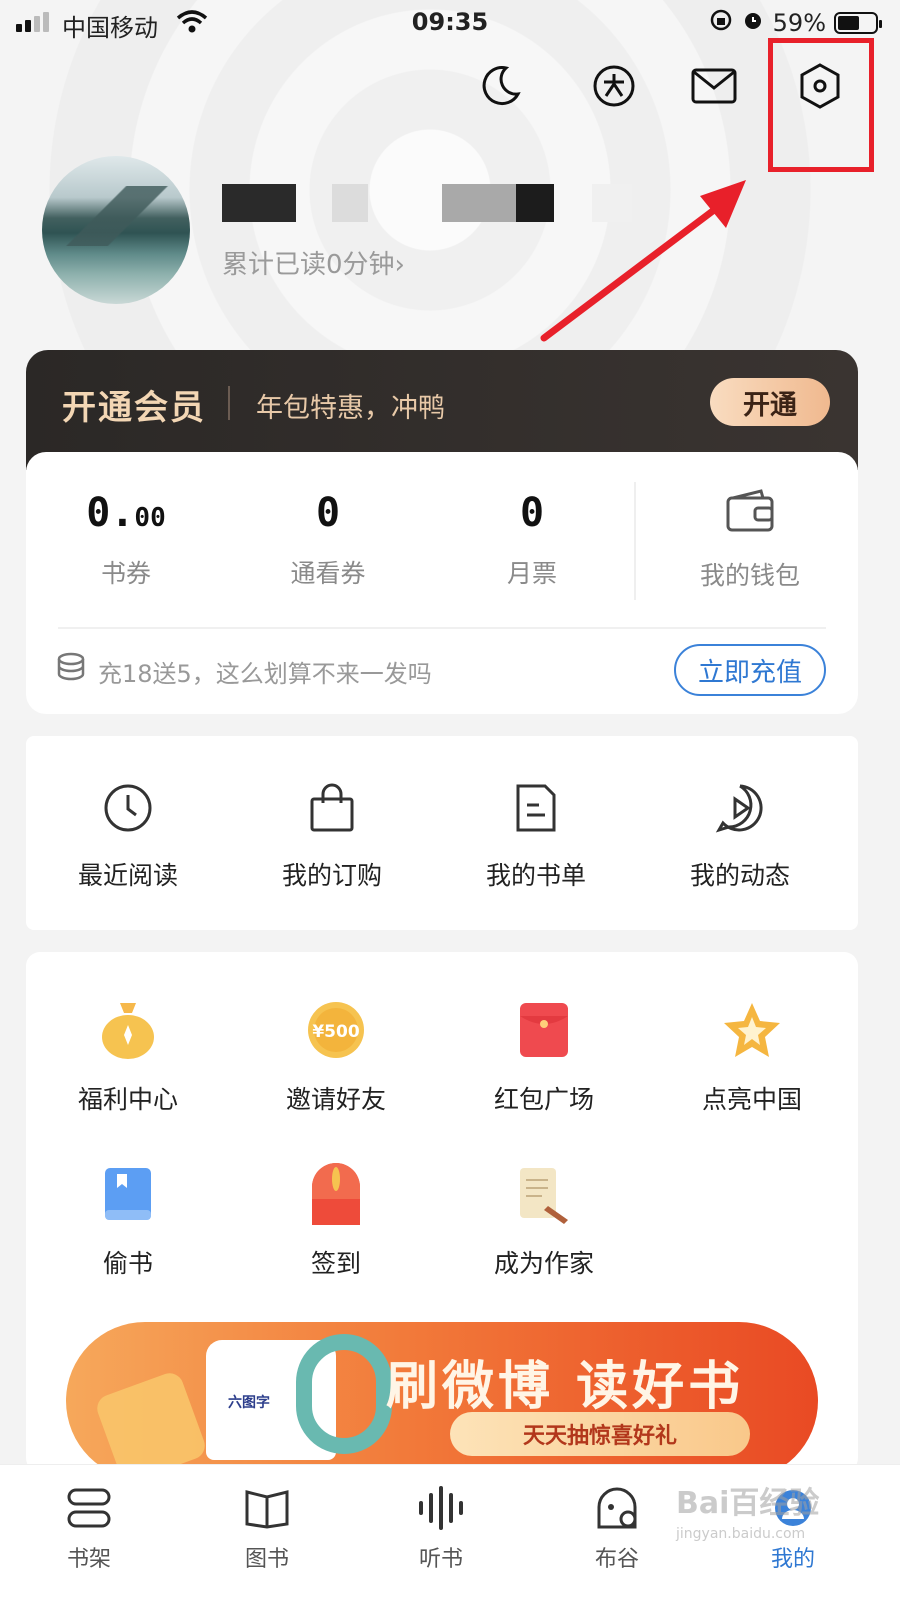 This screenshot has height=1600, width=900. I want to click on feature-light-up-china: 点亮中国, so click(752, 1057).